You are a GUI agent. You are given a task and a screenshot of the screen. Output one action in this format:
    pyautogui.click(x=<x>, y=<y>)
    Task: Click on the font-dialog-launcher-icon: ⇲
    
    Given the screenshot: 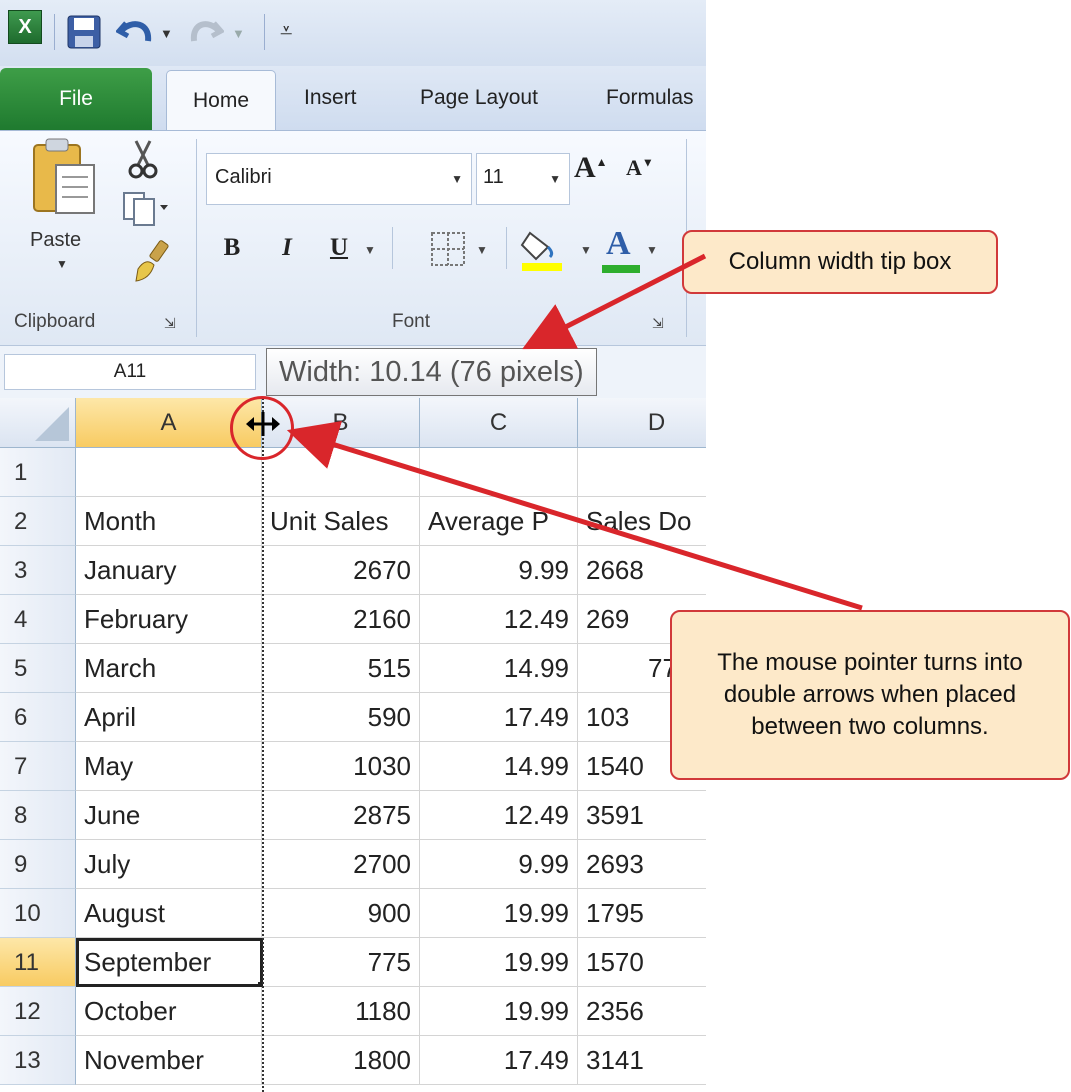 What is the action you would take?
    pyautogui.click(x=658, y=323)
    